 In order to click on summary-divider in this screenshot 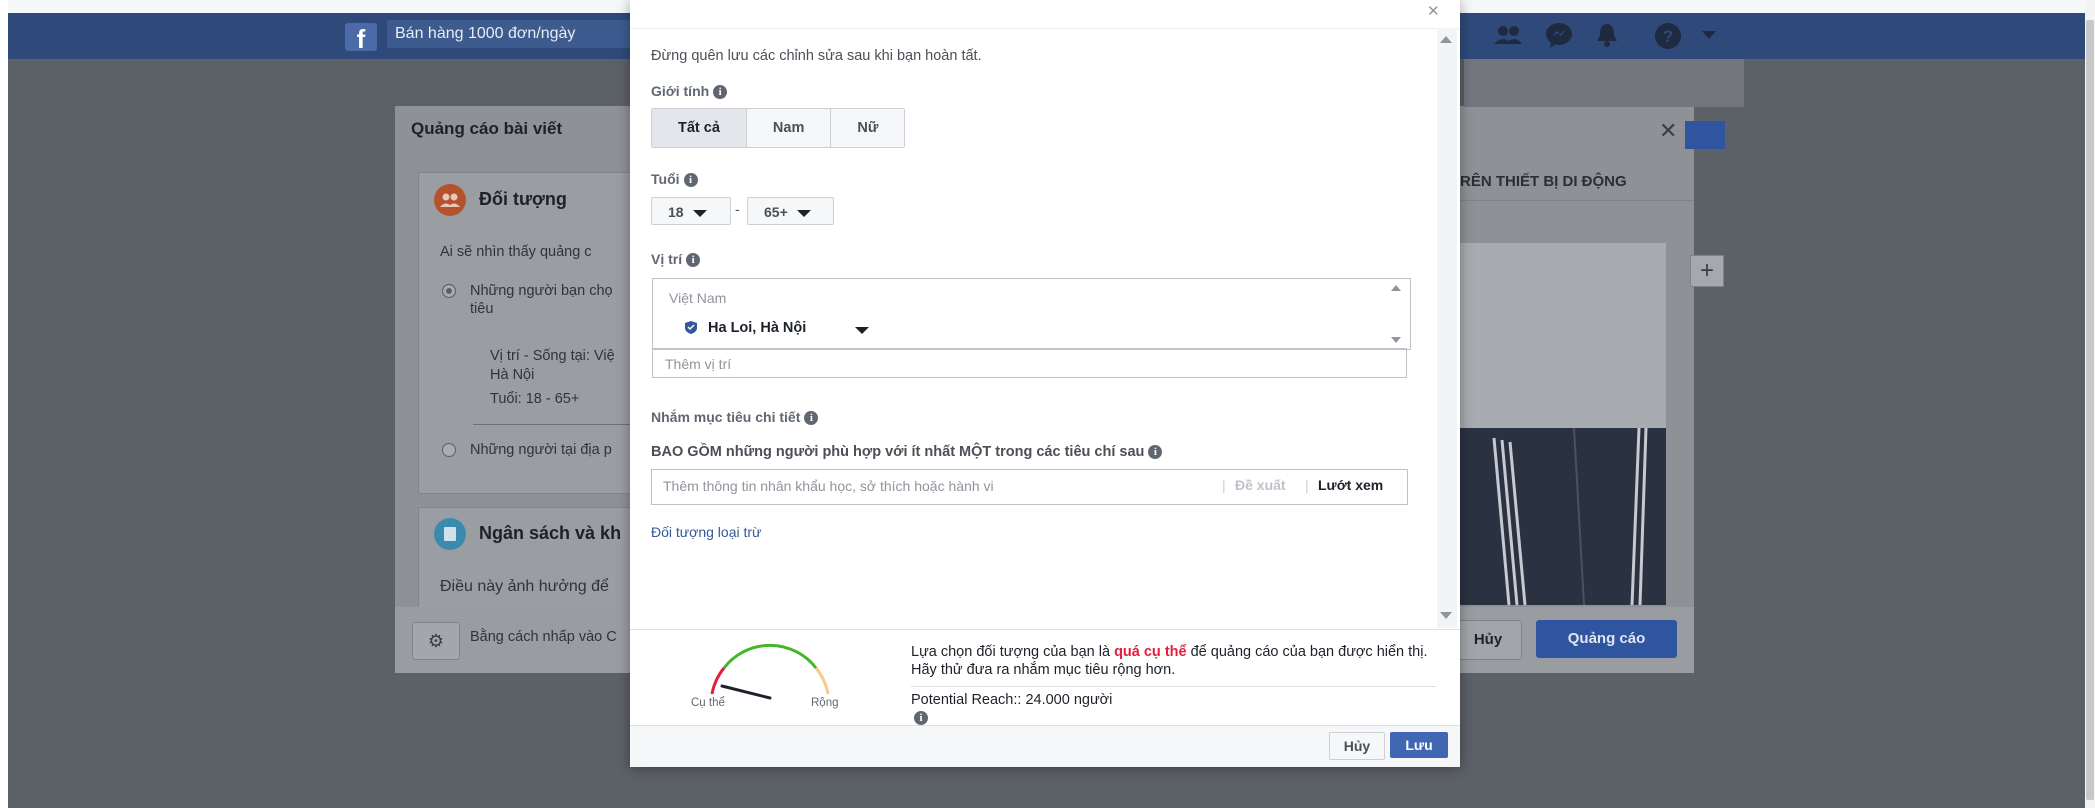, I will do `click(551, 424)`.